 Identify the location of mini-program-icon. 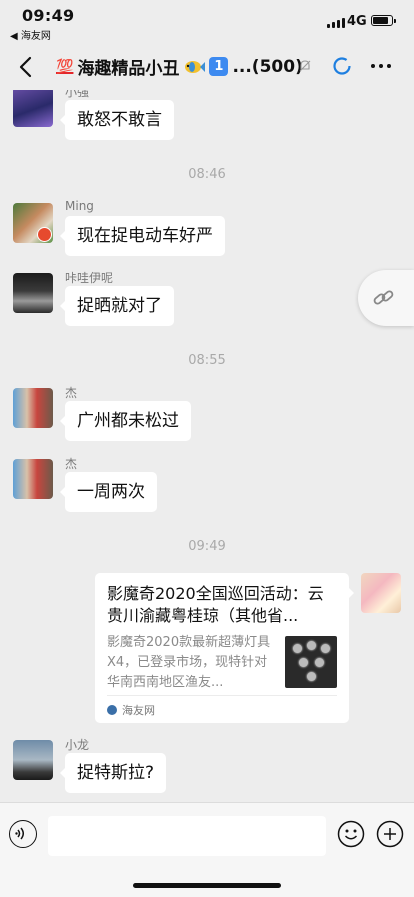
(342, 66).